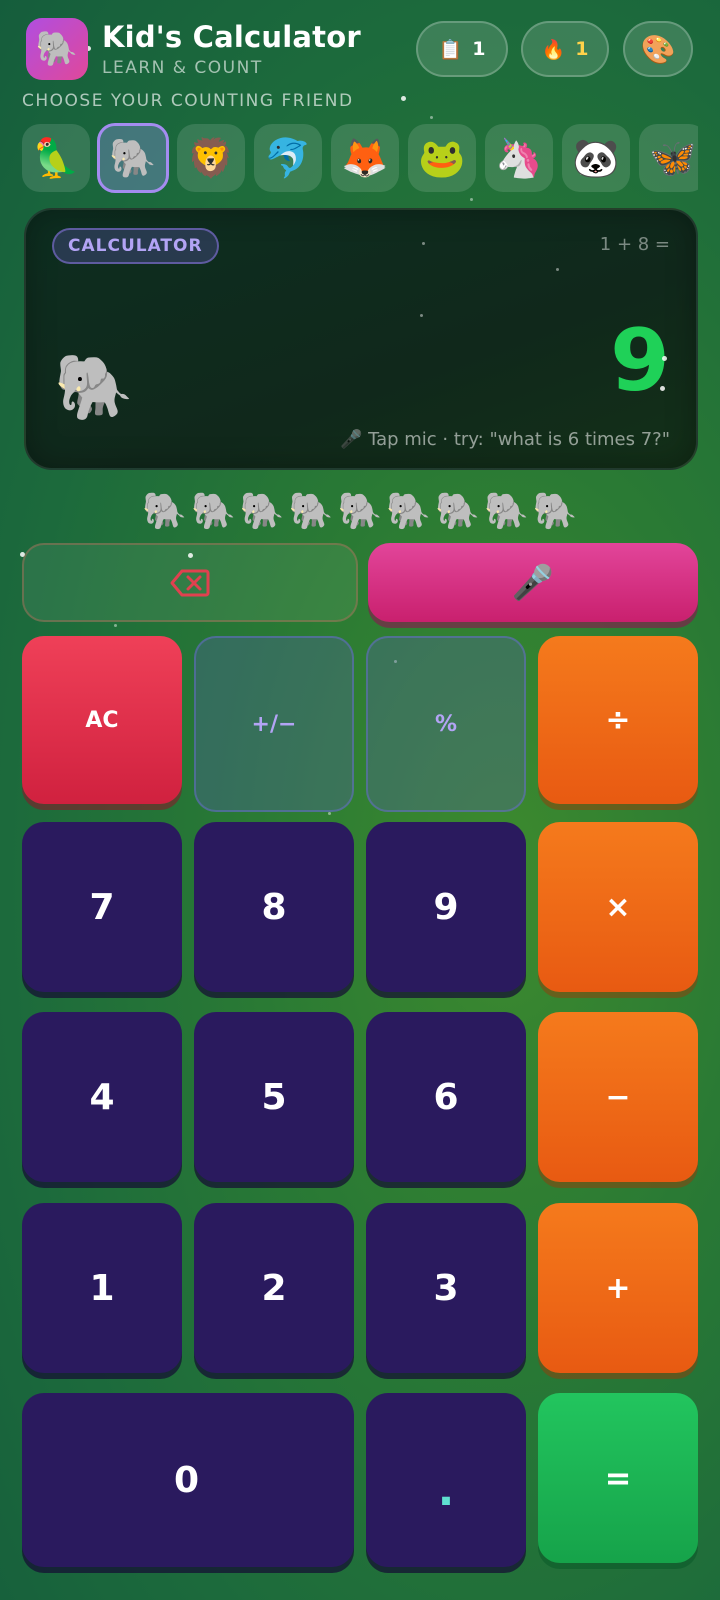 This screenshot has height=1600, width=720. Describe the element at coordinates (188, 101) in the screenshot. I see `friends-section-label: CHOOSE YOUR COUNTING FRIEND` at that location.